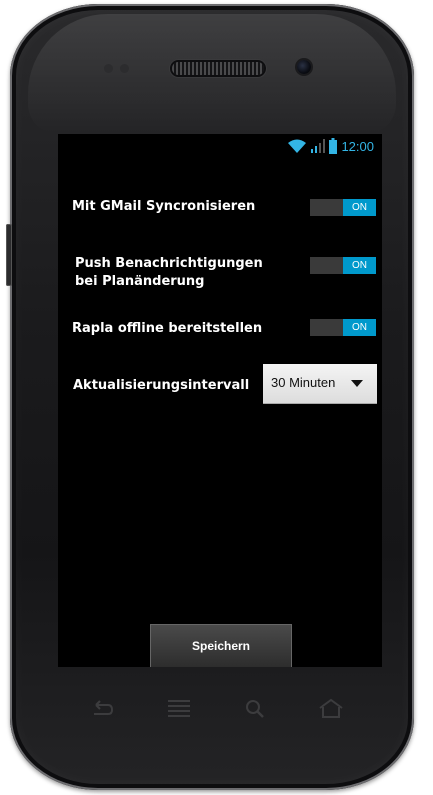 Image resolution: width=433 pixels, height=795 pixels. I want to click on back-icon, so click(101, 709).